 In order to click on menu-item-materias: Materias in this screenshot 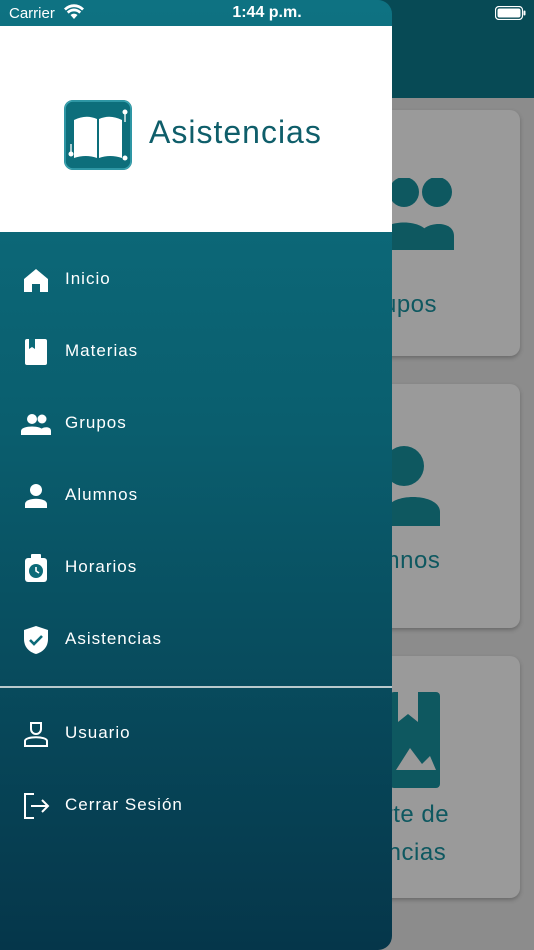, I will do `click(196, 352)`.